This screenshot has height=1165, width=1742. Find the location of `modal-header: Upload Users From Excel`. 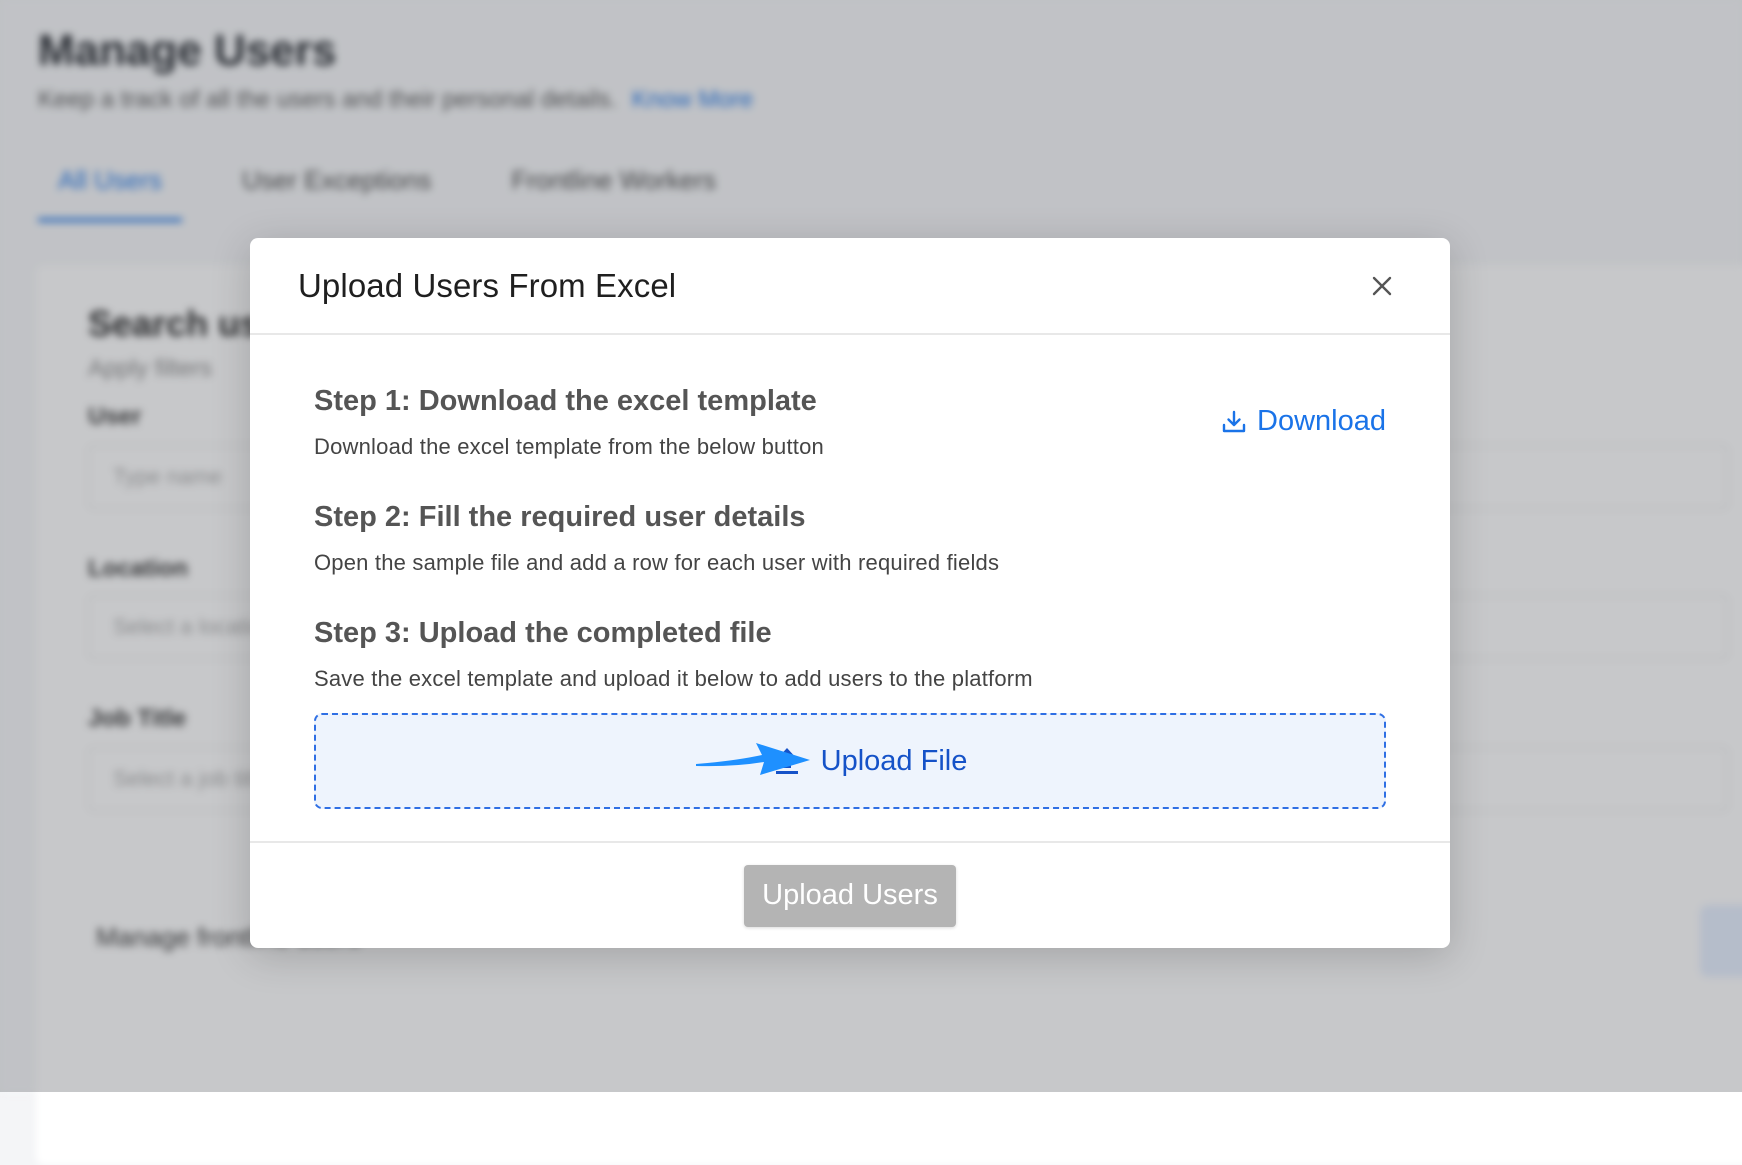

modal-header: Upload Users From Excel is located at coordinates (850, 286).